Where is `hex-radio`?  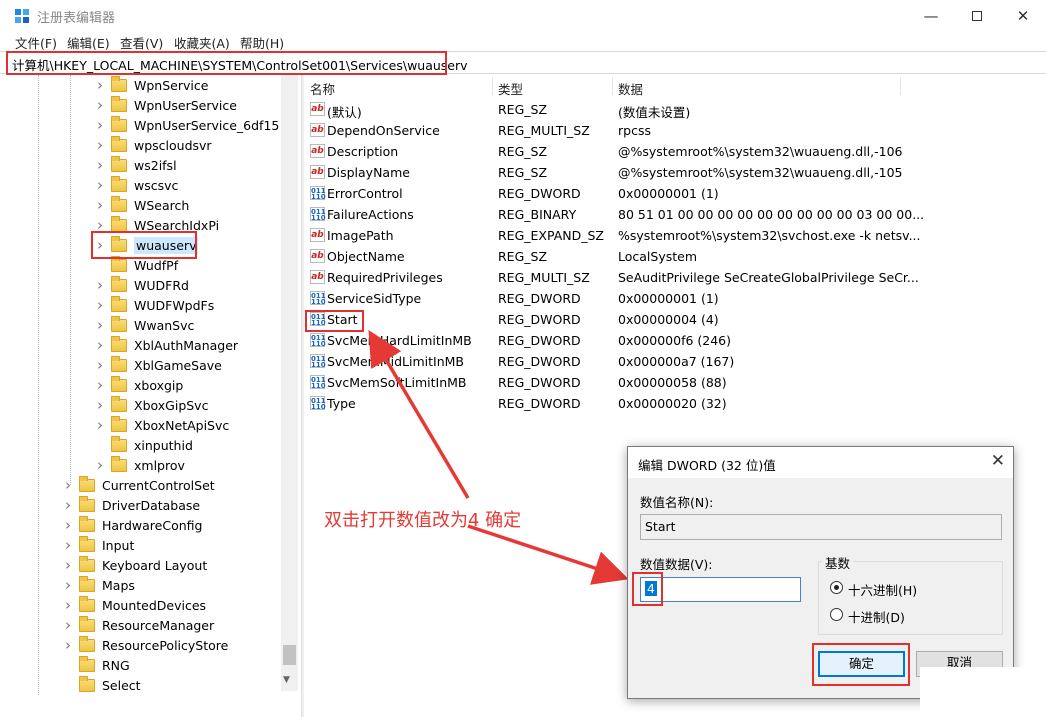 hex-radio is located at coordinates (836, 587).